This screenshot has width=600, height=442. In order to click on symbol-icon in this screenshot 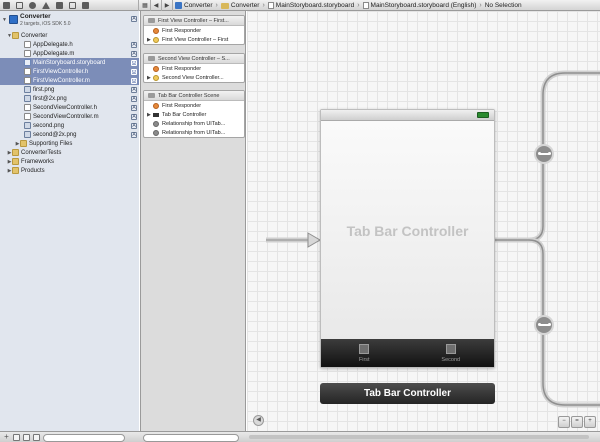, I will do `click(19, 5)`.